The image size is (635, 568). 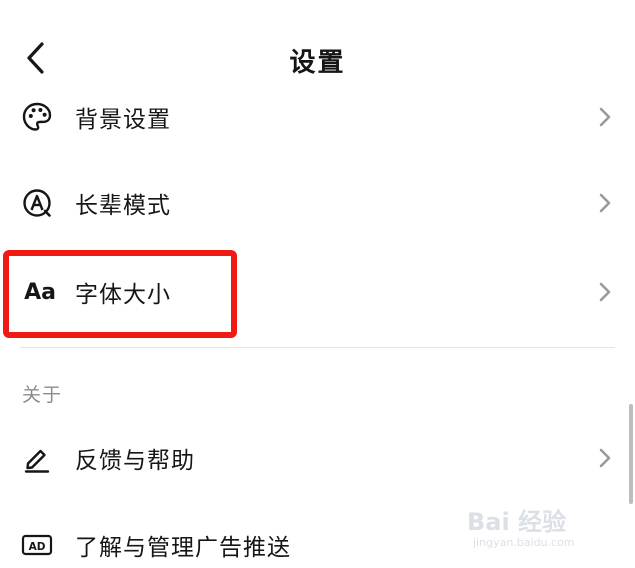 I want to click on watermark: Bai 经验 jingyan.baidu.com, so click(x=542, y=526).